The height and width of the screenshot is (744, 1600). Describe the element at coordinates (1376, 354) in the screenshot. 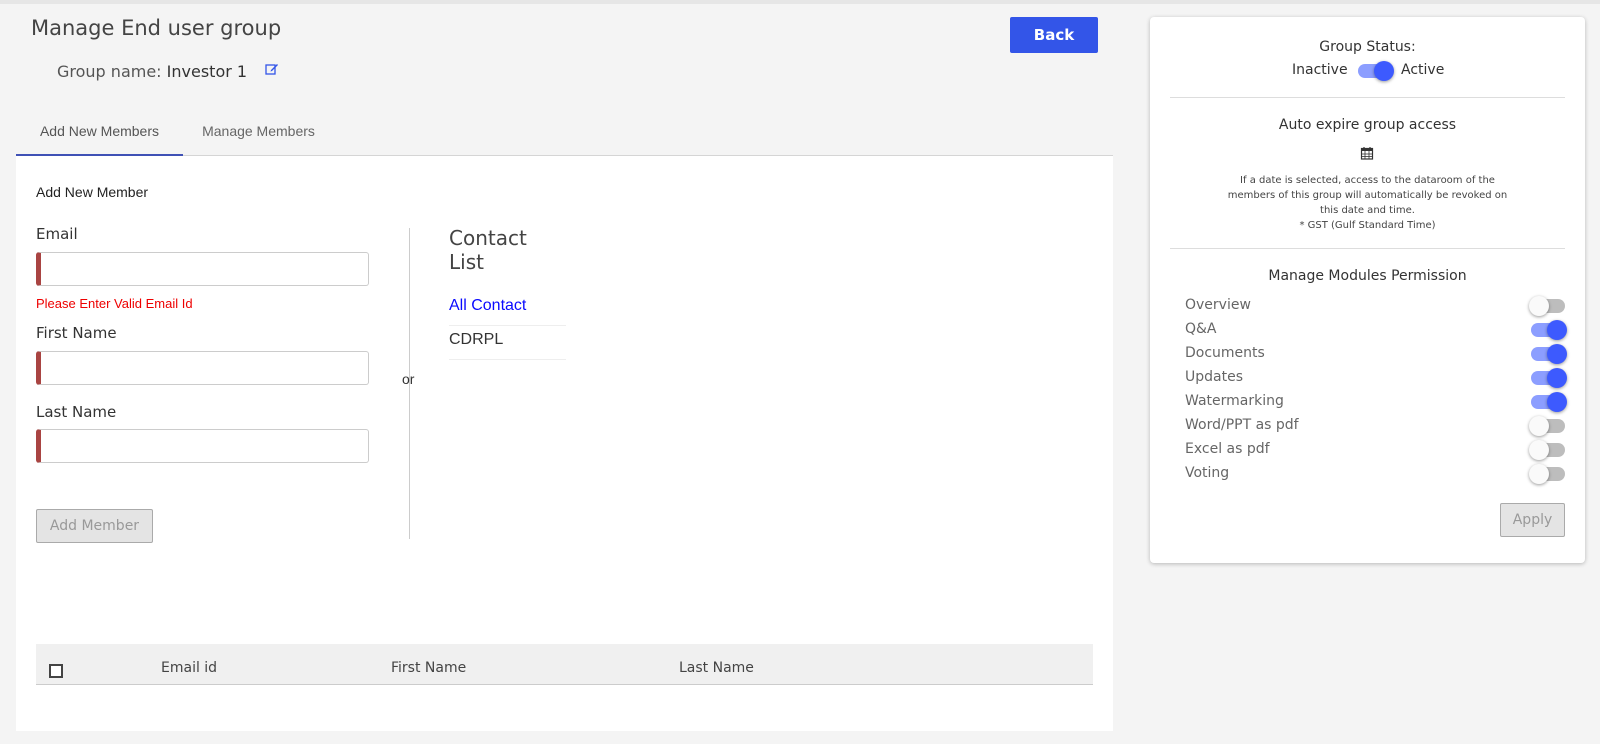

I see `permission-row-documents: Documents` at that location.